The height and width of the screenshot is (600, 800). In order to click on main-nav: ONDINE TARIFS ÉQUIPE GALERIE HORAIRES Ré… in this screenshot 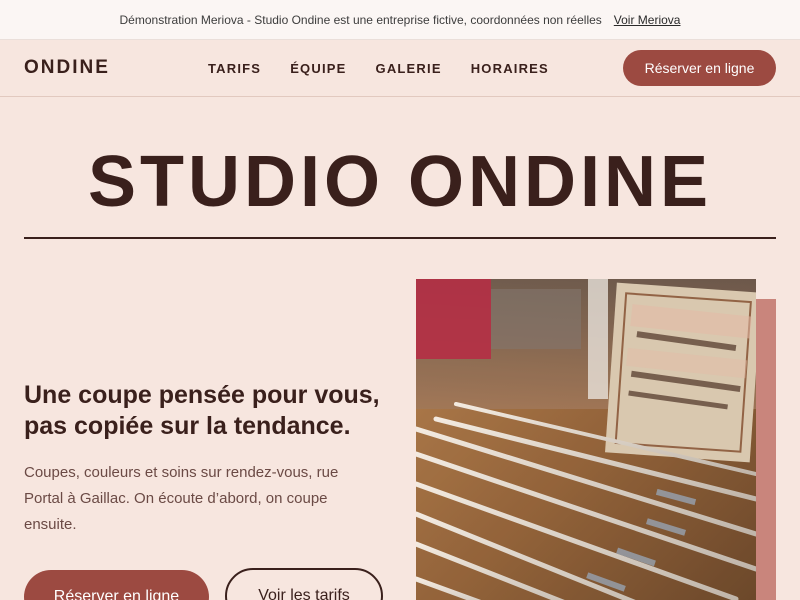, I will do `click(400, 68)`.